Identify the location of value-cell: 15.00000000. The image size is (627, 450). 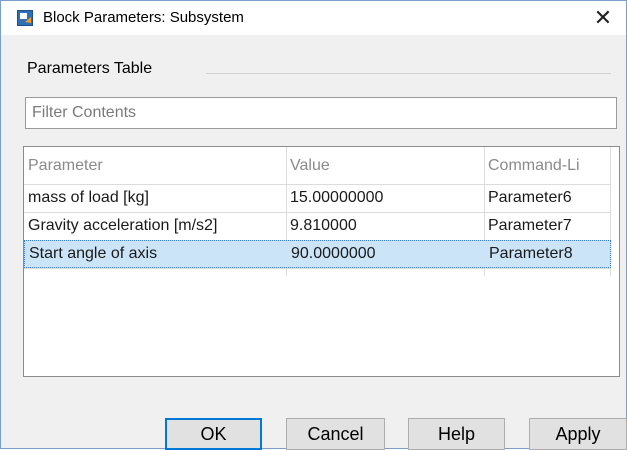
(385, 198).